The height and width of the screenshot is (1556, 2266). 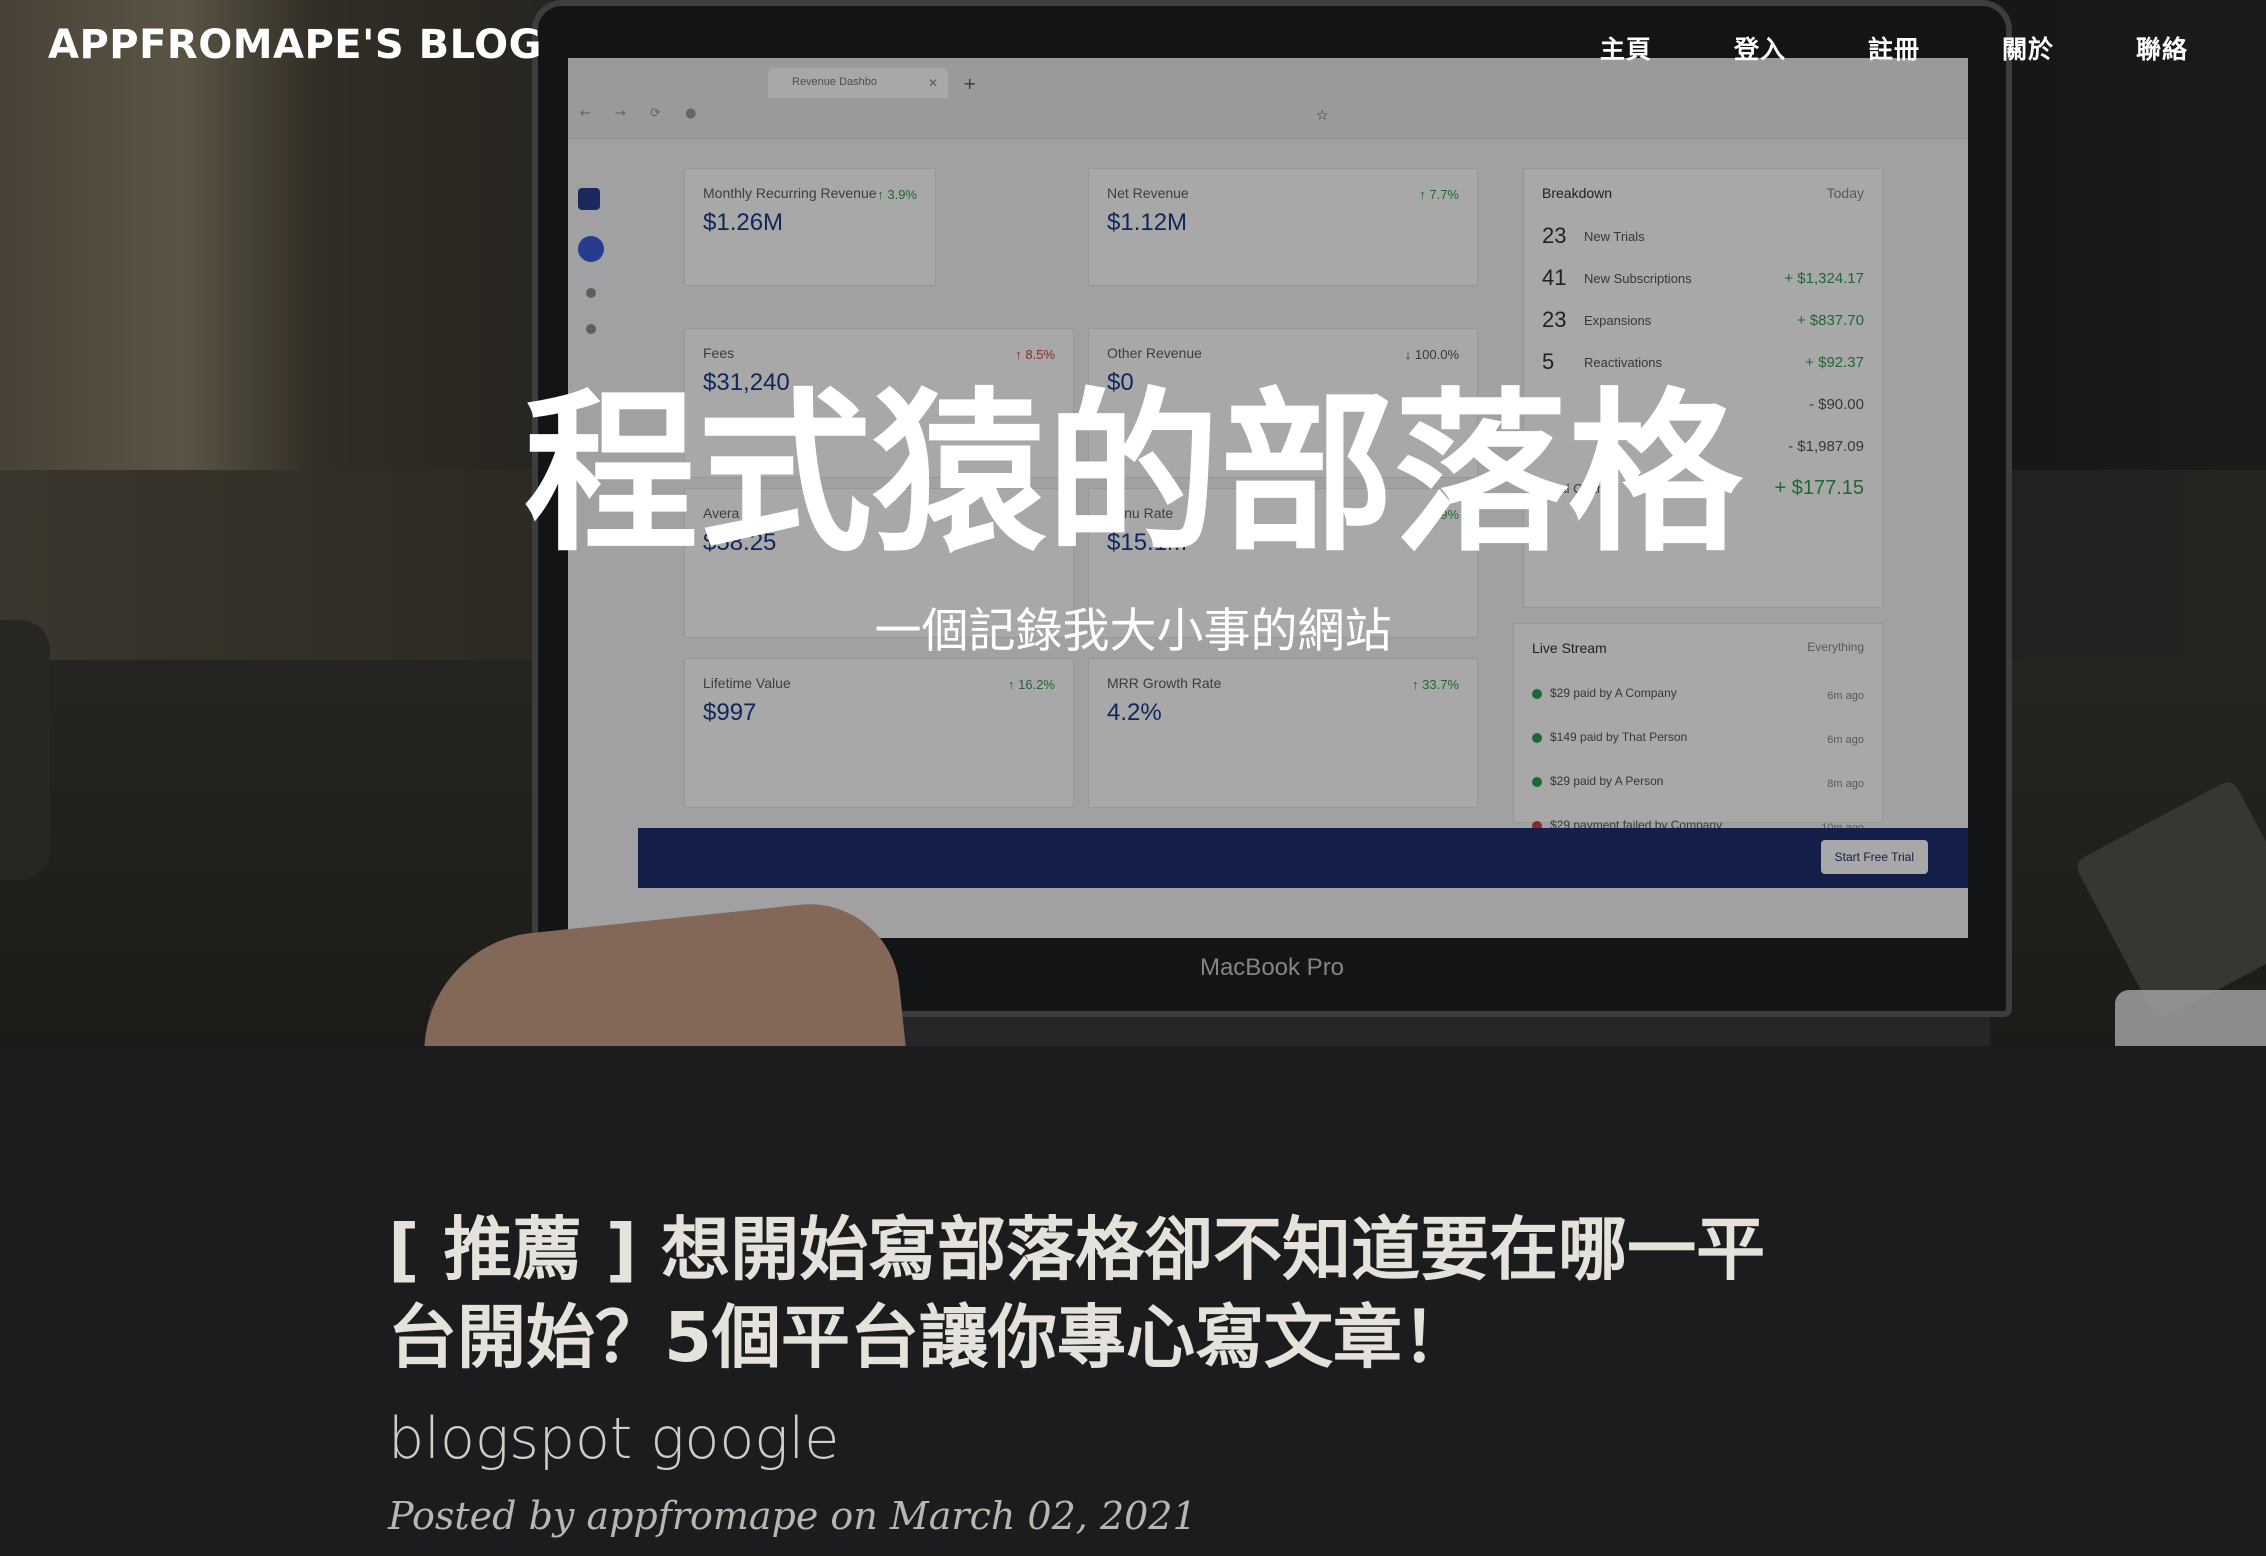 I want to click on nav-contact: 聯絡, so click(x=2162, y=48).